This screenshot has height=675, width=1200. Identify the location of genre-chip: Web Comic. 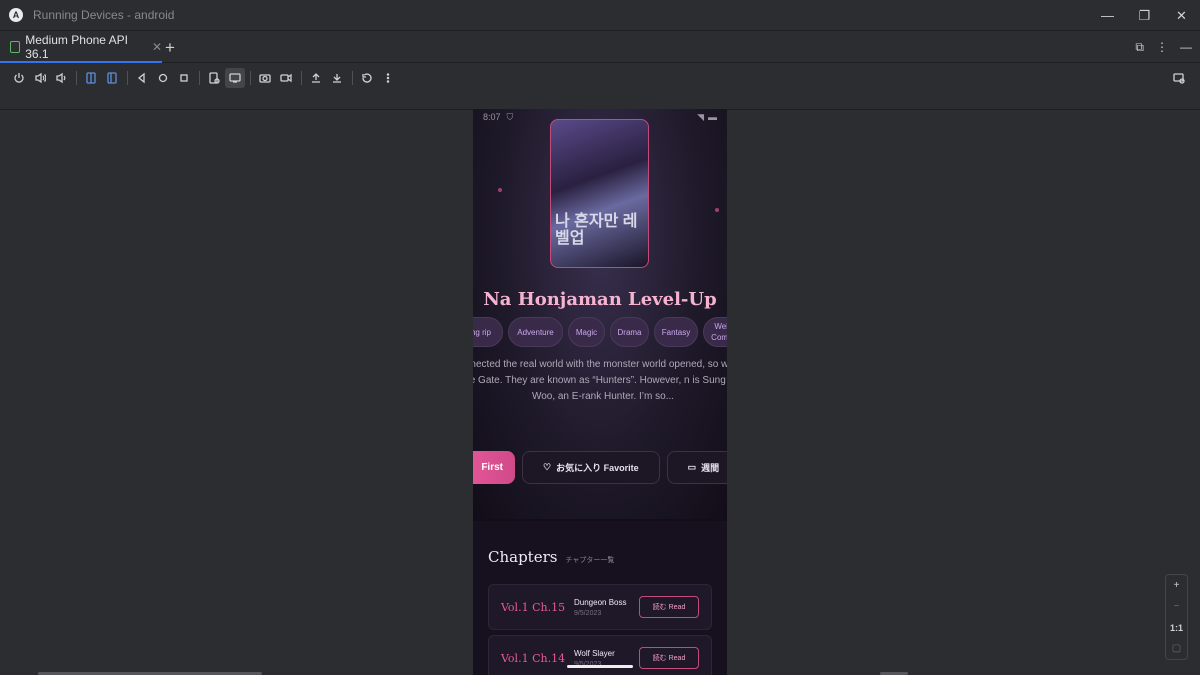
(715, 332).